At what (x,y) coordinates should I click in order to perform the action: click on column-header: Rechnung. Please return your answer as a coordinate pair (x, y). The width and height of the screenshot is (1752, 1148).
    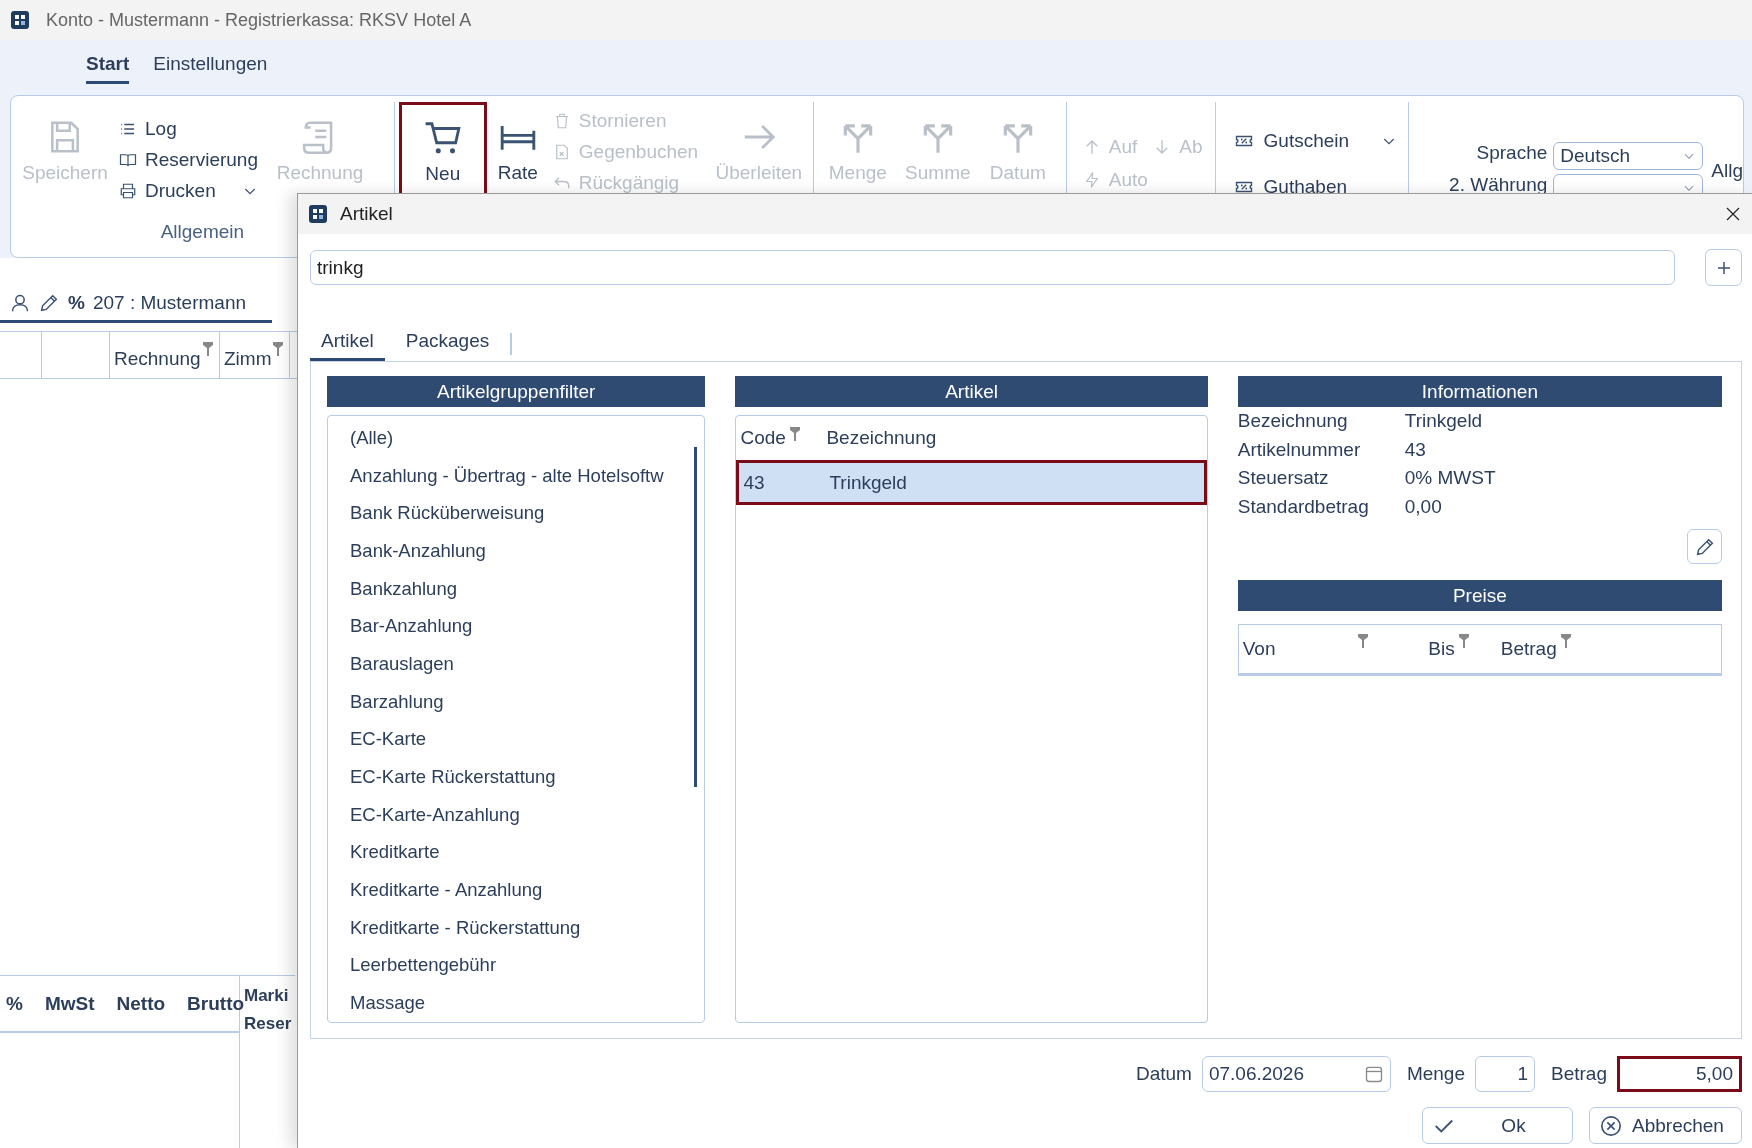
    Looking at the image, I should click on (157, 363).